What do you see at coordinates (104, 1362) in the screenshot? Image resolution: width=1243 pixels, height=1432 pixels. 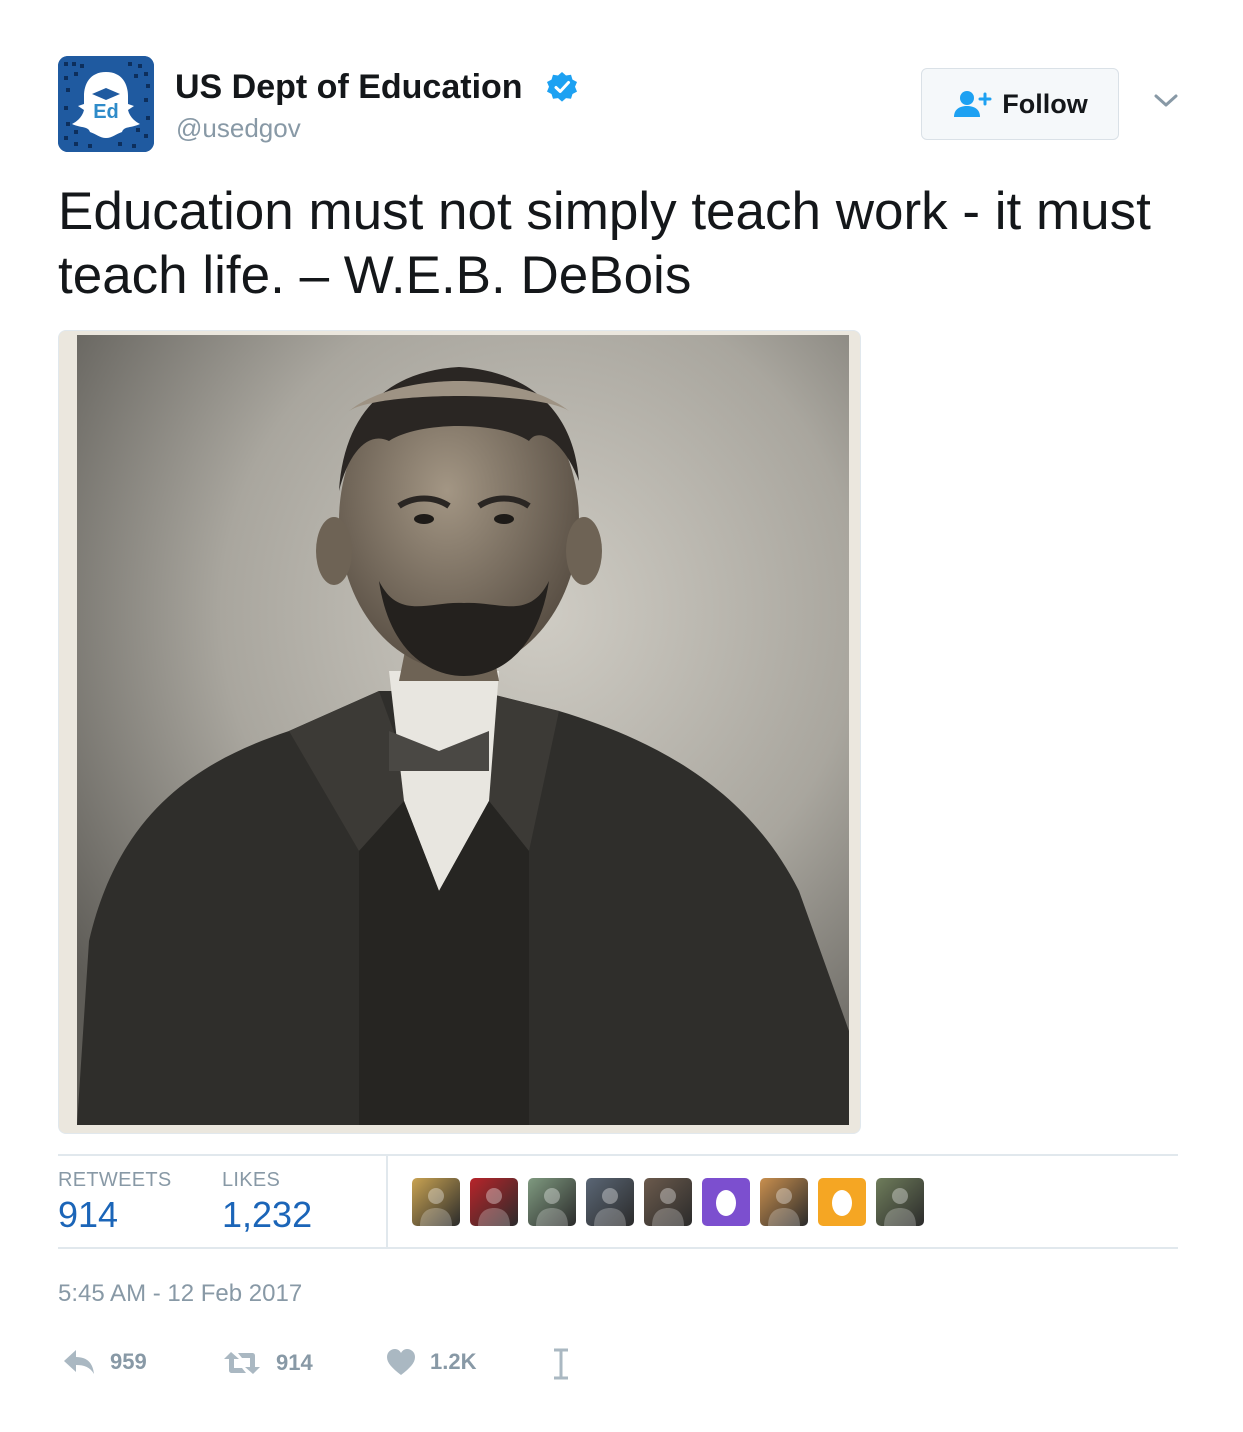 I see `reply-button: 959` at bounding box center [104, 1362].